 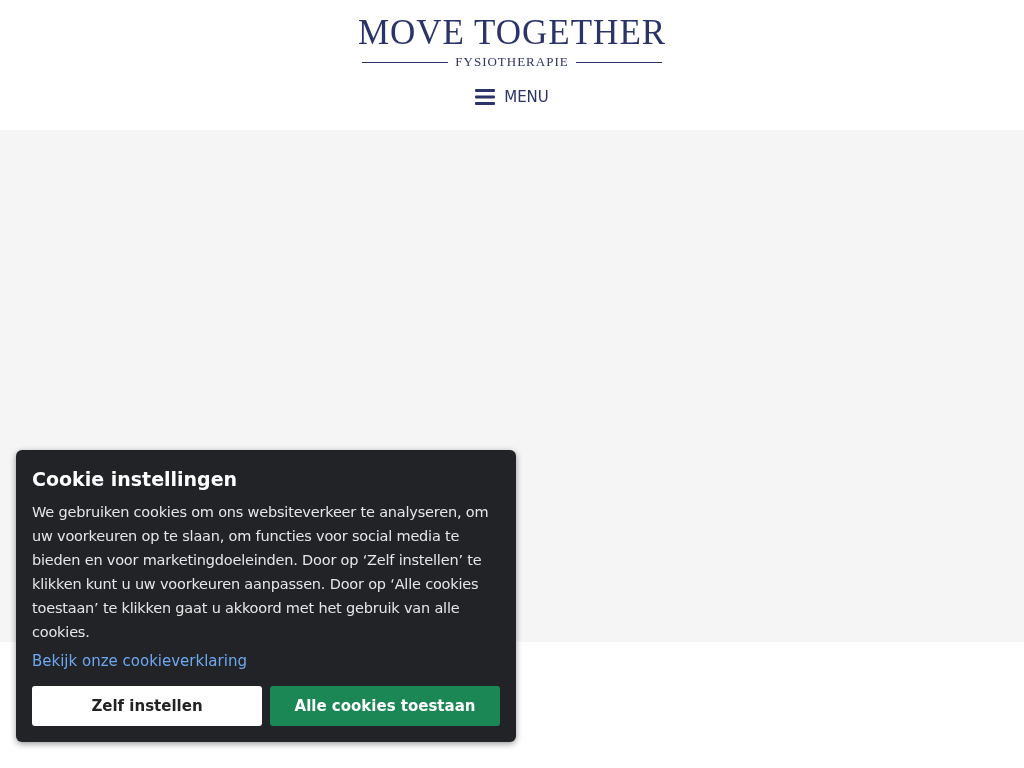 What do you see at coordinates (485, 97) in the screenshot?
I see `menu-icon` at bounding box center [485, 97].